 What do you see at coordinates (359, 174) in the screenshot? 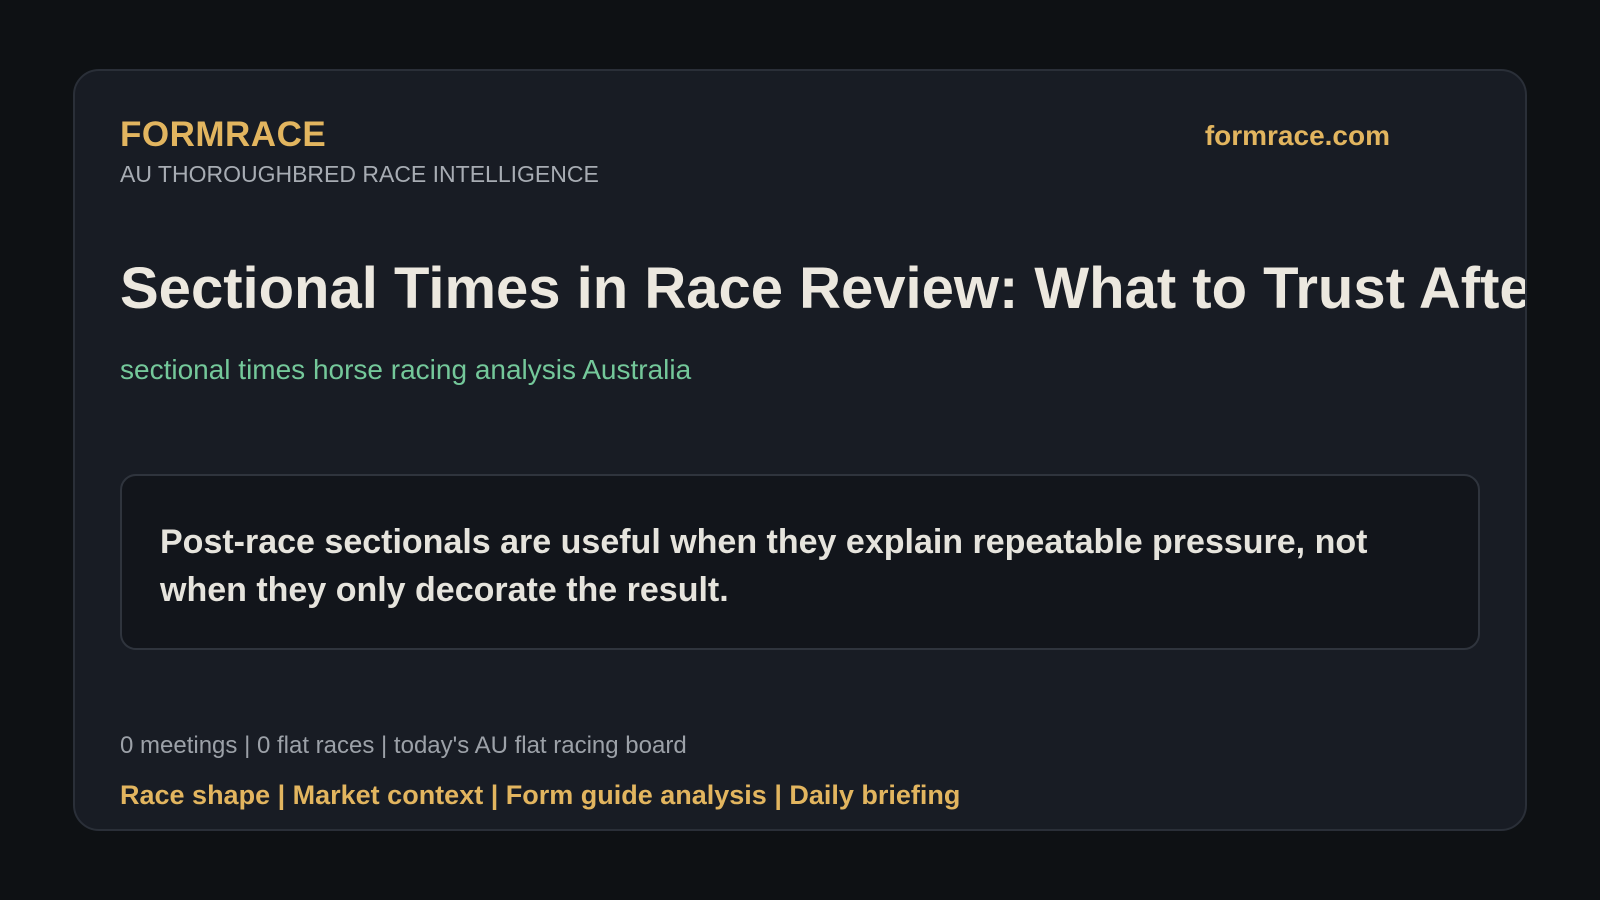
I see `brand-tagline: AU THOROUGHBRED RACE INTELLIGENCE` at bounding box center [359, 174].